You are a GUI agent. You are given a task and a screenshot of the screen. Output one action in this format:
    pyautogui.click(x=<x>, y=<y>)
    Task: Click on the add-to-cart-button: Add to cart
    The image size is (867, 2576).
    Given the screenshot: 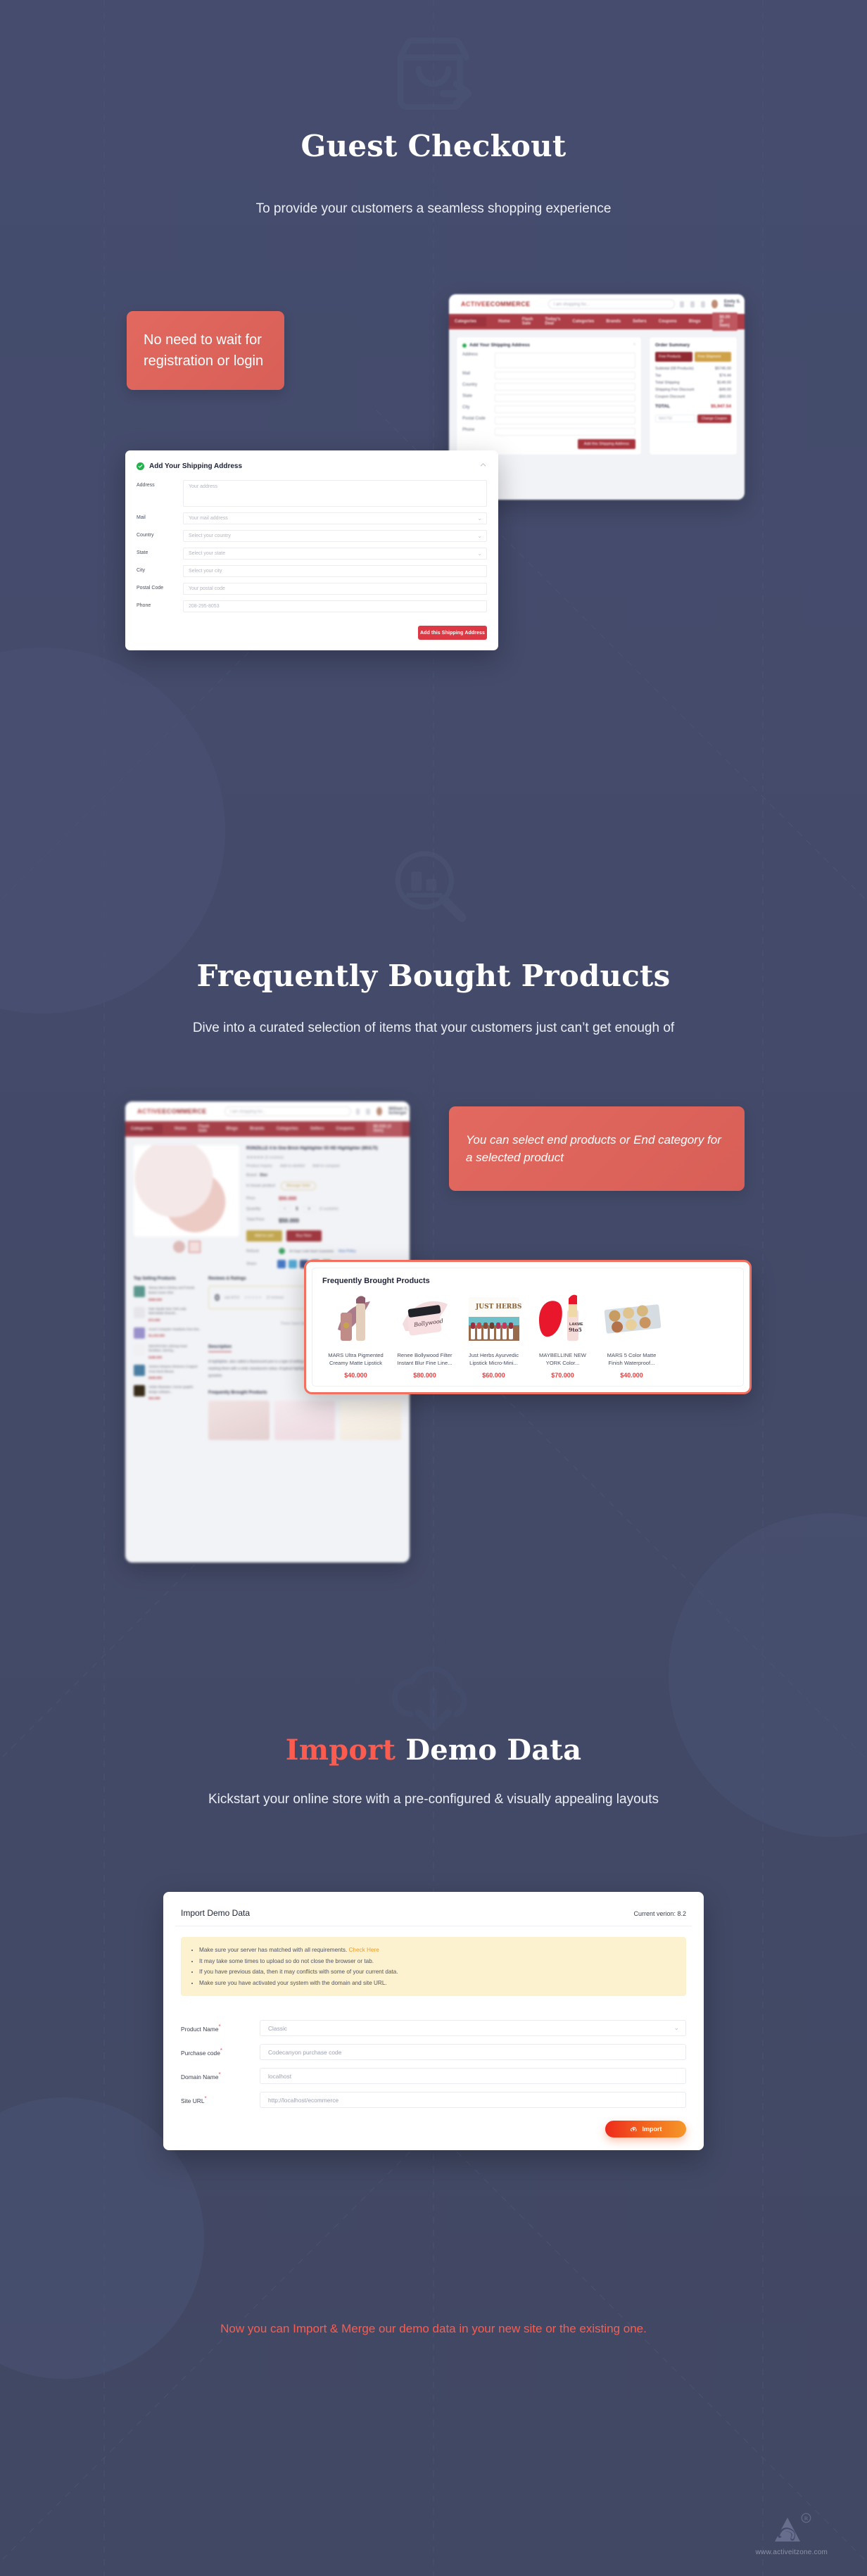 What is the action you would take?
    pyautogui.click(x=264, y=1236)
    